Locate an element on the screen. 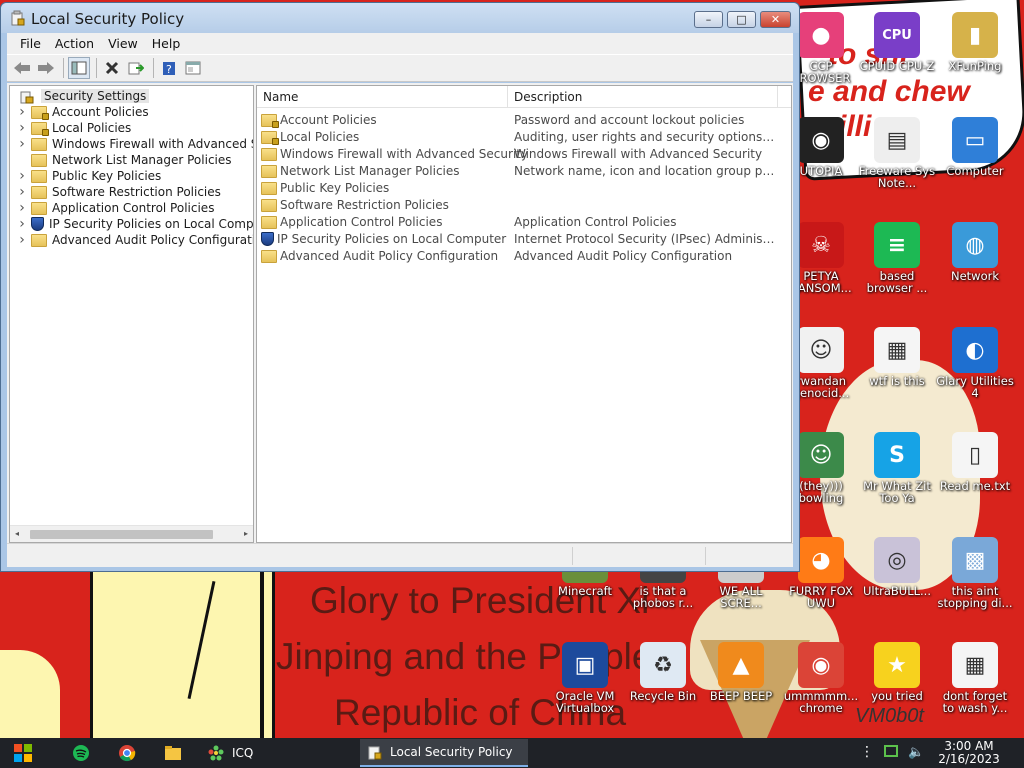 This screenshot has height=768, width=1024. toolbar-separator is located at coordinates (153, 68).